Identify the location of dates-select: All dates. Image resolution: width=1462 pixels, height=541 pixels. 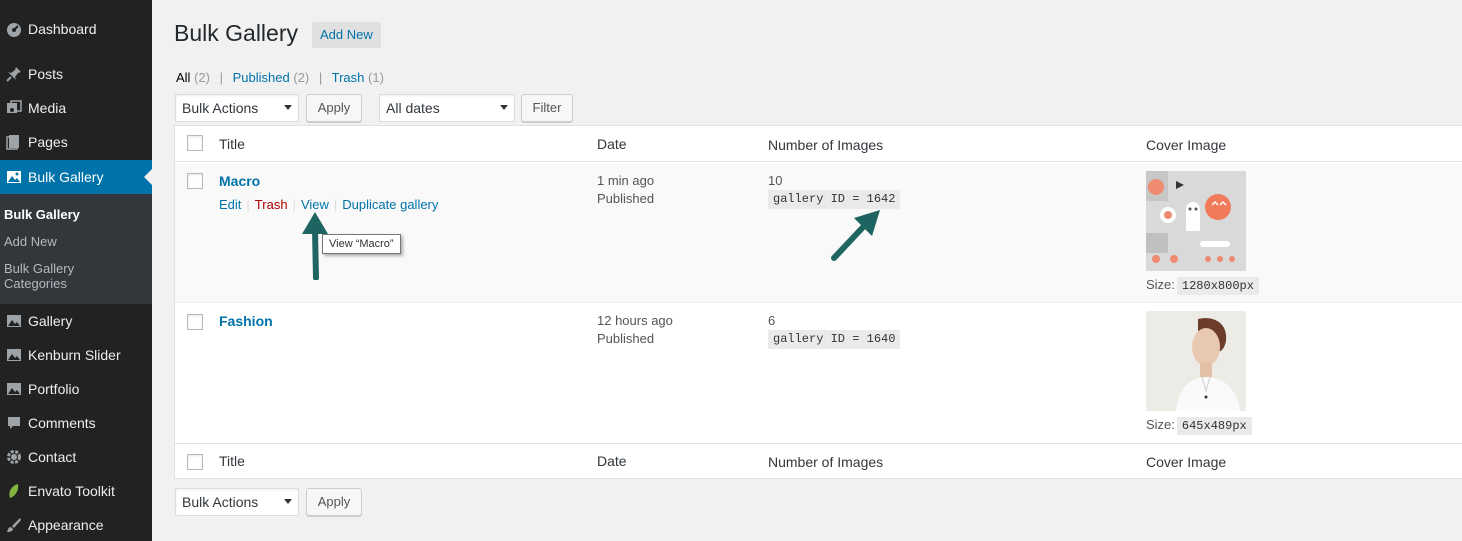
(447, 108).